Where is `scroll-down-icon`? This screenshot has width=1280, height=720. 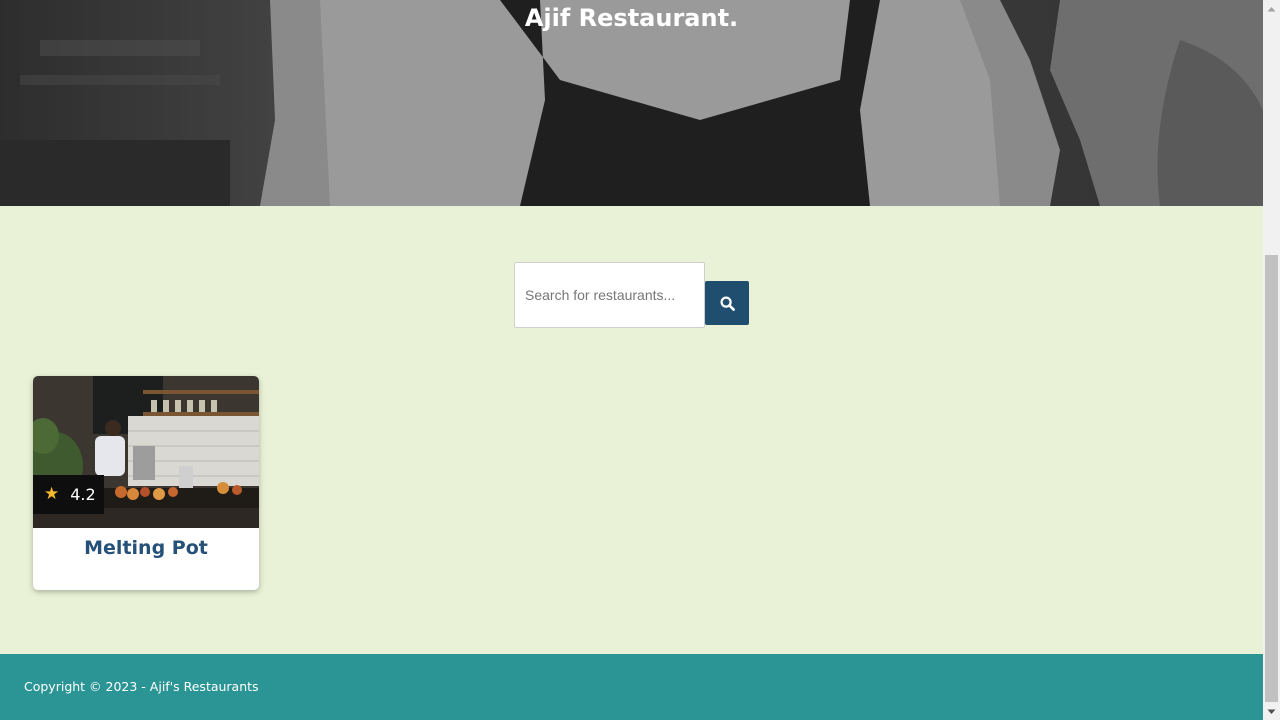 scroll-down-icon is located at coordinates (1271, 711).